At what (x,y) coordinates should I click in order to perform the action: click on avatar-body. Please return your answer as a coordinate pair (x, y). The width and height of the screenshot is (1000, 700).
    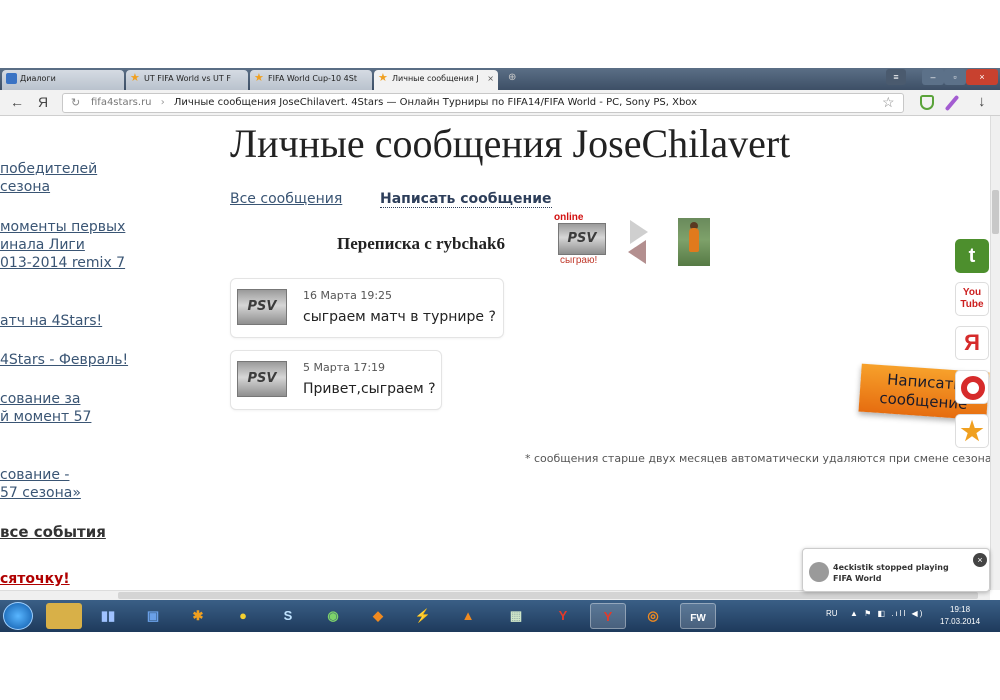
    Looking at the image, I should click on (694, 240).